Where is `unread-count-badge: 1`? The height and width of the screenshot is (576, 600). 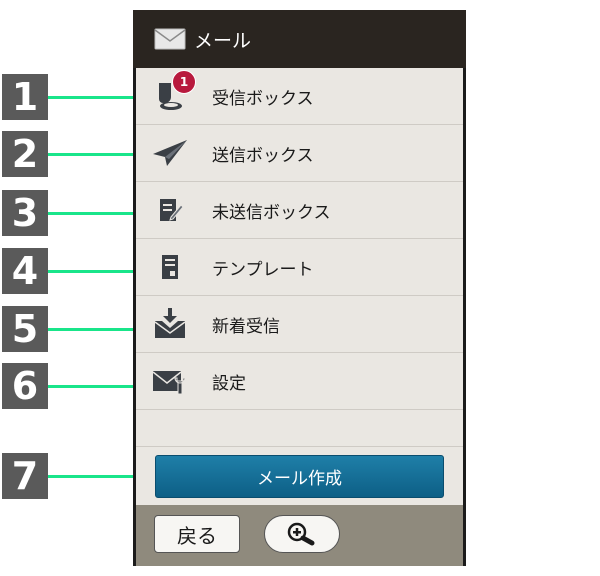
unread-count-badge: 1 is located at coordinates (184, 82).